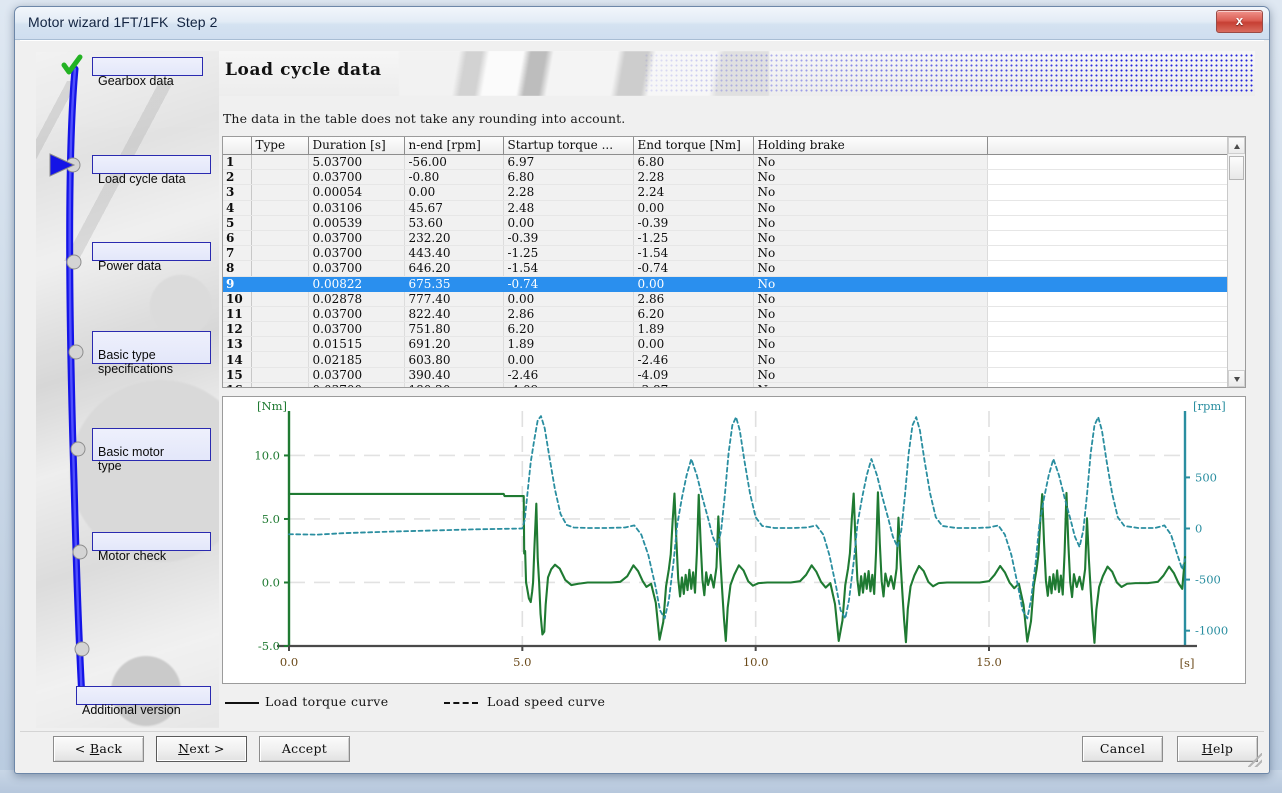  What do you see at coordinates (725, 223) in the screenshot?
I see `table-row: 5 0.00539 53.60 0.00 -0.39 No` at bounding box center [725, 223].